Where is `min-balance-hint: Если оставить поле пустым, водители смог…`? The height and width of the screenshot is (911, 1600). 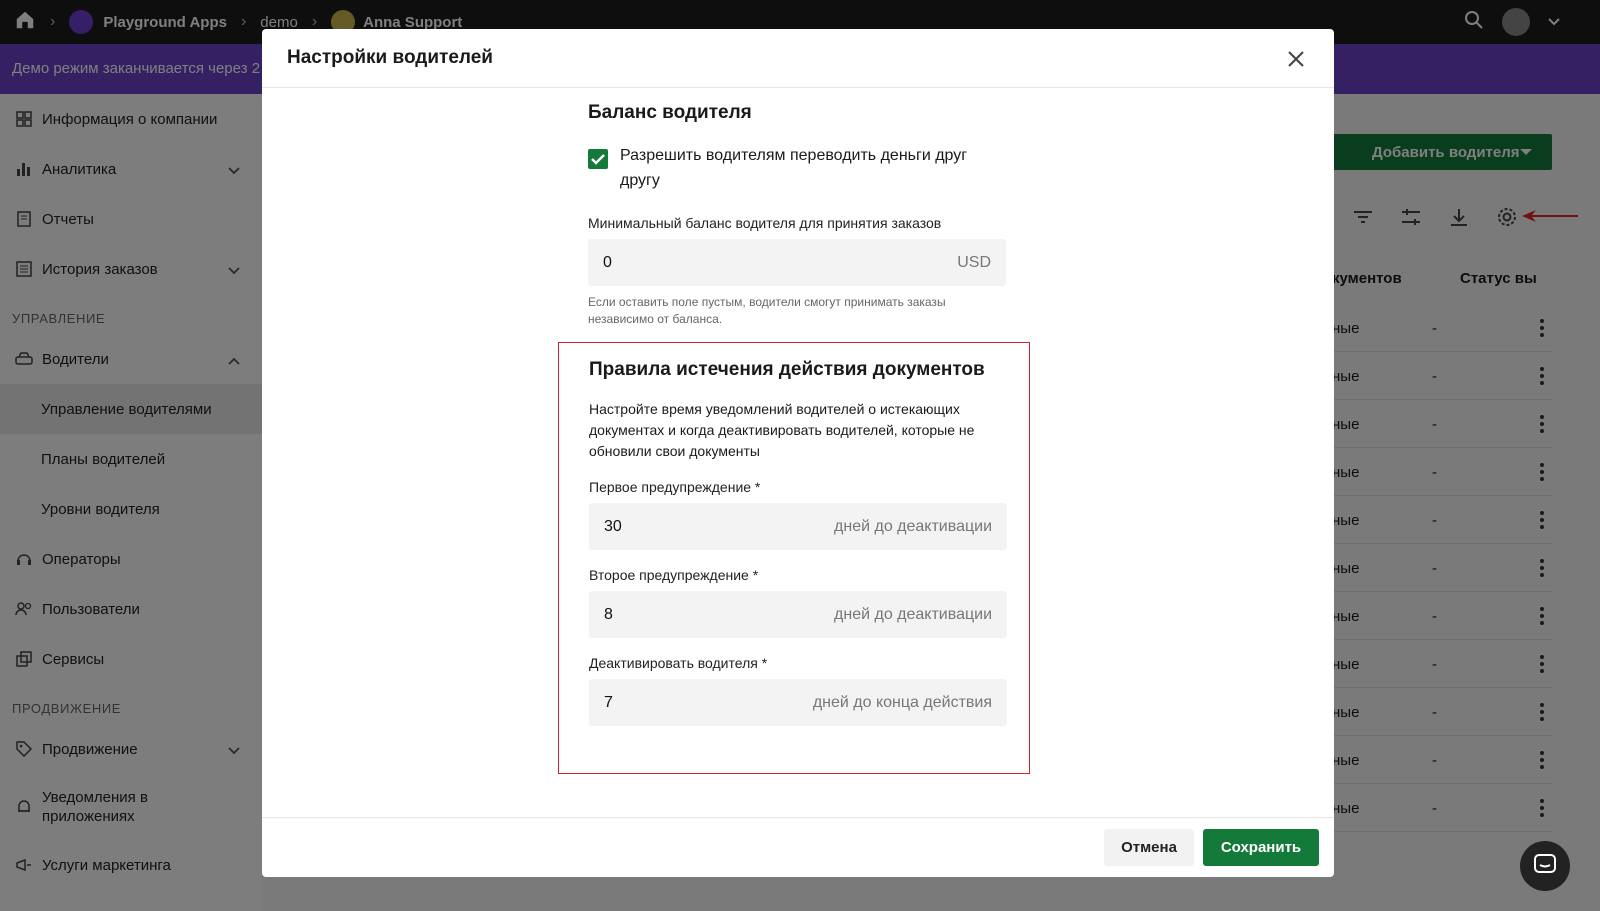 min-balance-hint: Если оставить поле пустым, водители смог… is located at coordinates (767, 310).